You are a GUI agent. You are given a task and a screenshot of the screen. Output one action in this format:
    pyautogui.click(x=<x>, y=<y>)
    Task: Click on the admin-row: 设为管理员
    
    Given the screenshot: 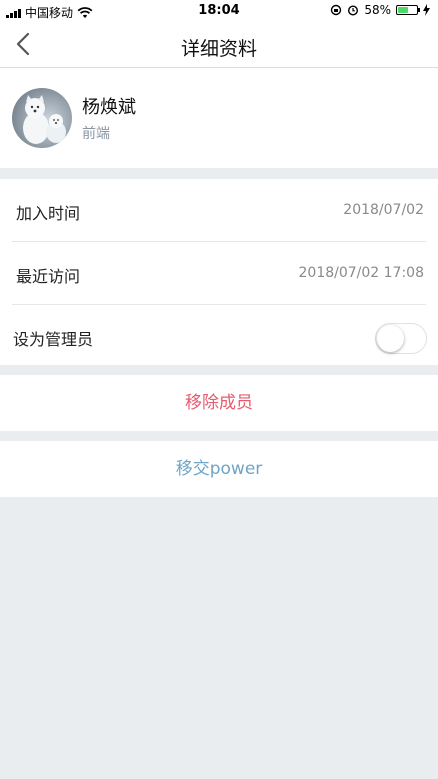 What is the action you would take?
    pyautogui.click(x=219, y=336)
    